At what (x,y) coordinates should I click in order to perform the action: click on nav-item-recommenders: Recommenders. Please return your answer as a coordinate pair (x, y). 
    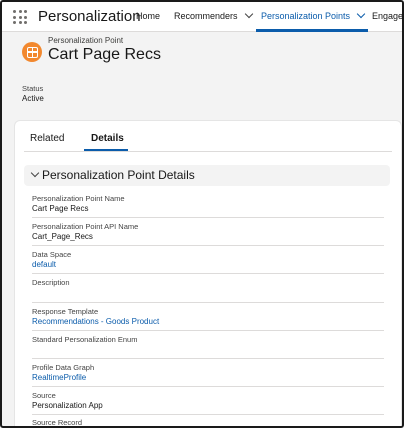
    Looking at the image, I should click on (213, 15).